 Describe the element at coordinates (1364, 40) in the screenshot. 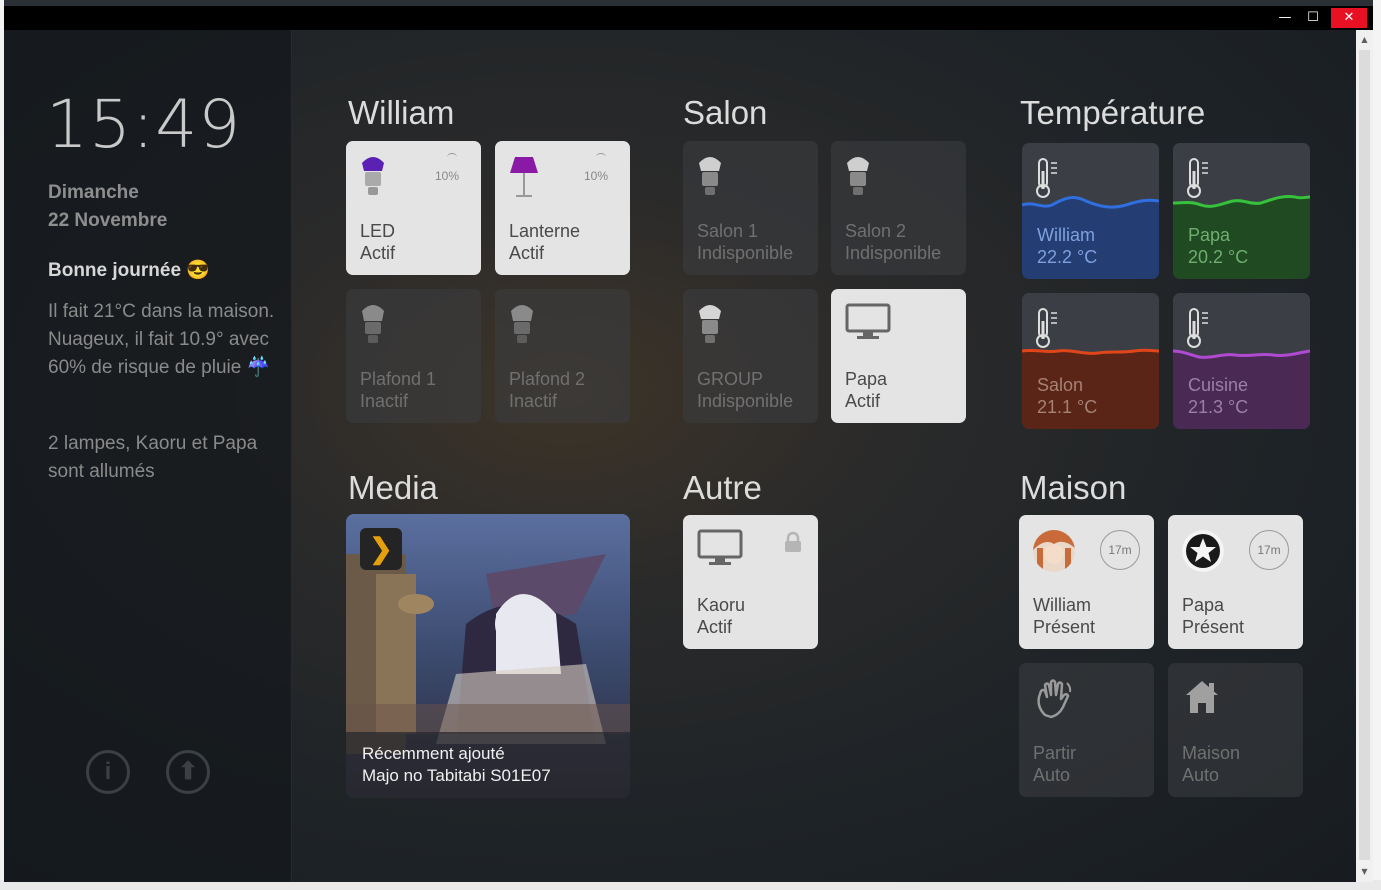

I see `scroll-up-arrow-icon: ▲` at that location.